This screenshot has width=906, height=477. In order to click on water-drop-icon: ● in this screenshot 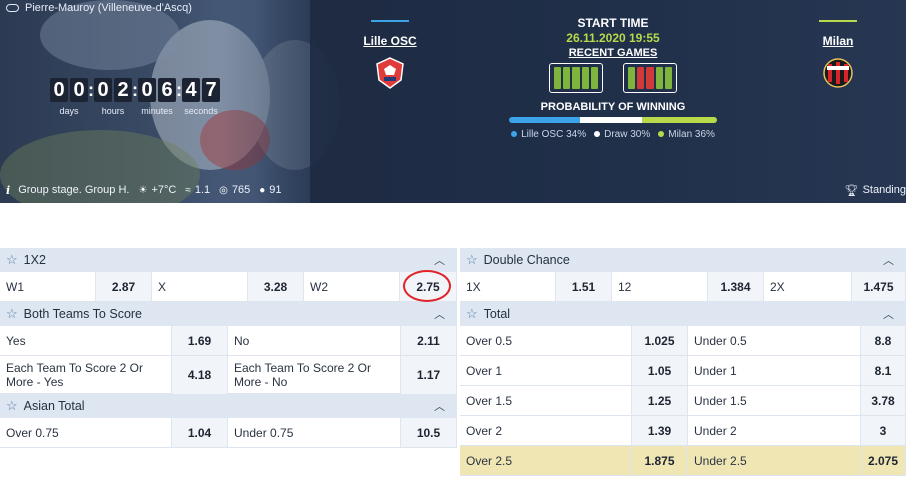, I will do `click(262, 190)`.